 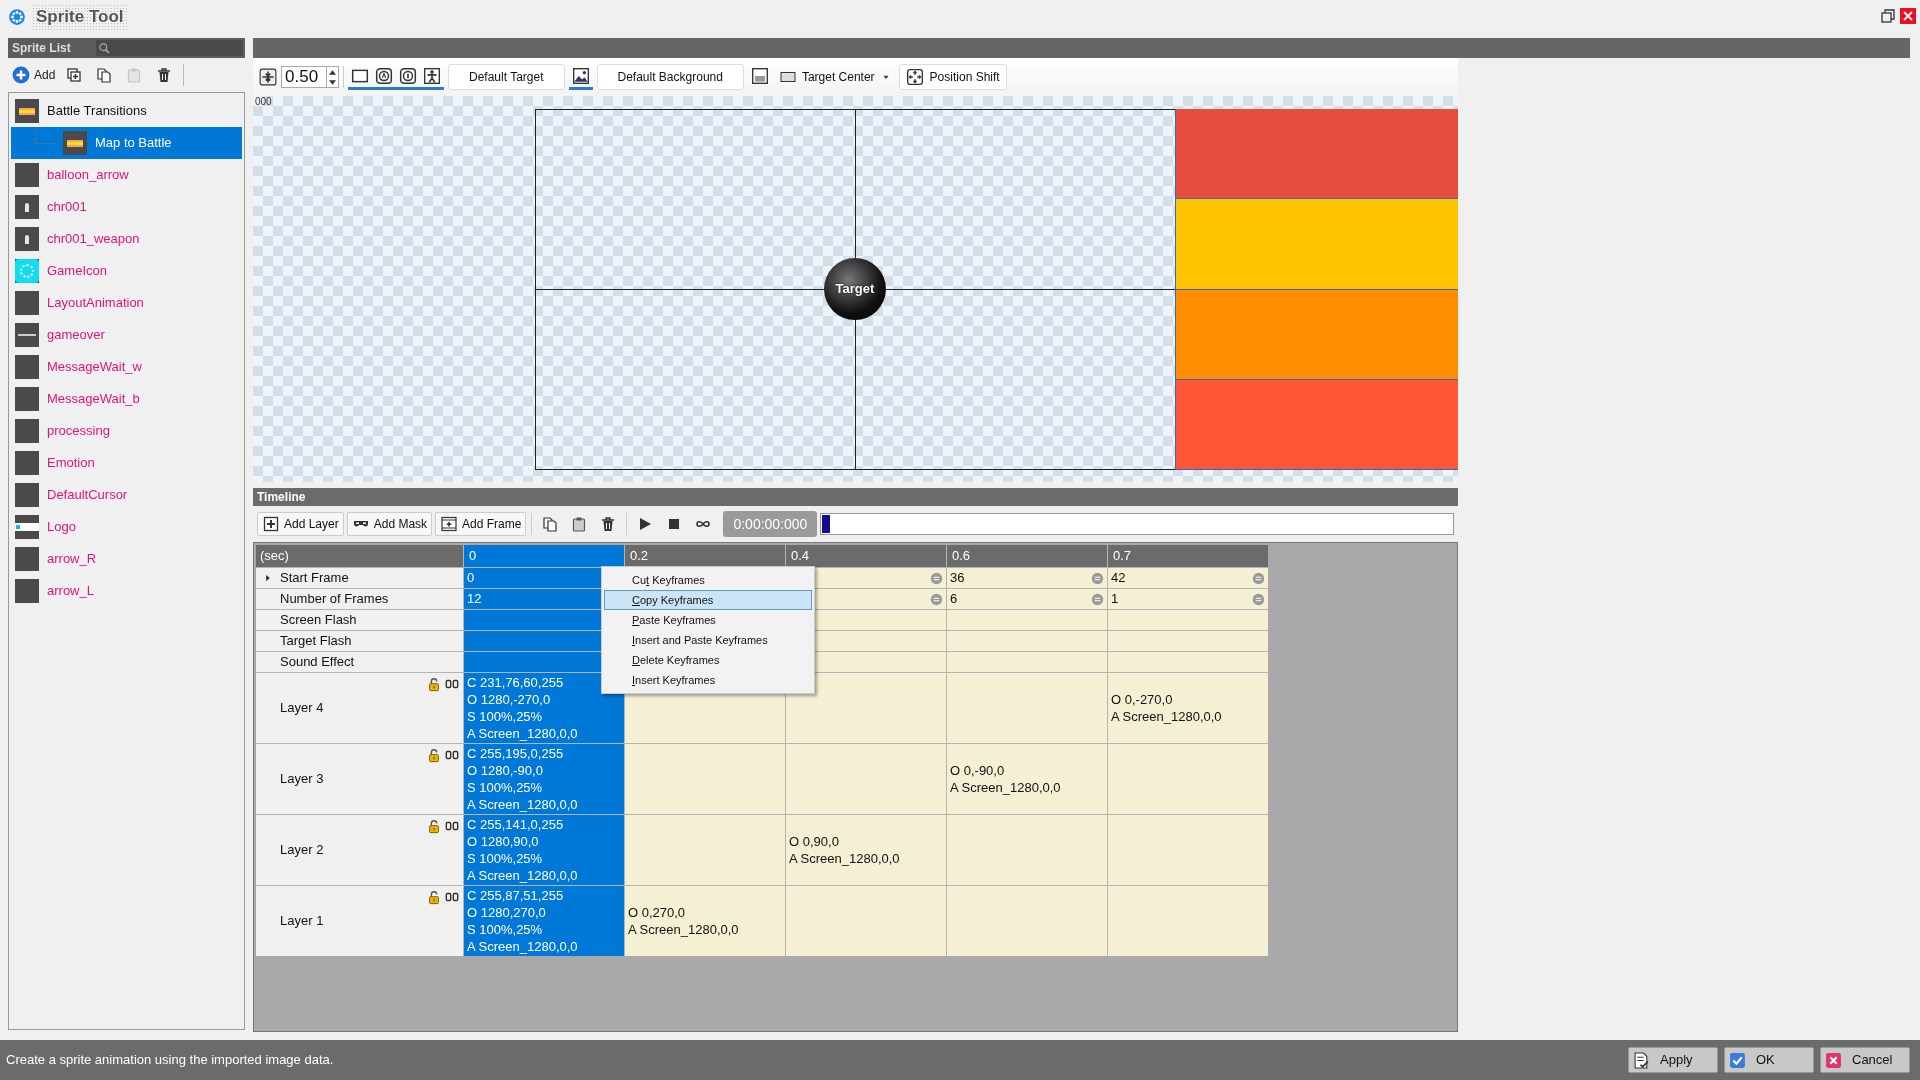 I want to click on zoom-field: 0.50, so click(x=304, y=77).